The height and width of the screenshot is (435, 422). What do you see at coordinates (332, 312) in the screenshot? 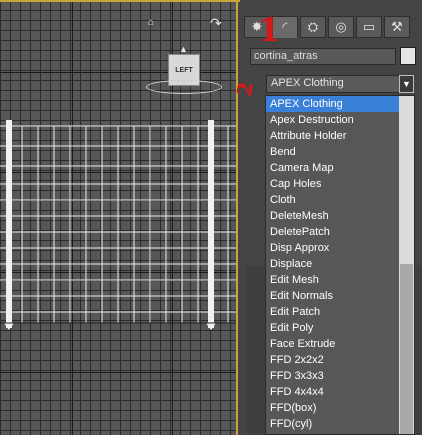
I see `modifier-list-item: Edit Patch` at bounding box center [332, 312].